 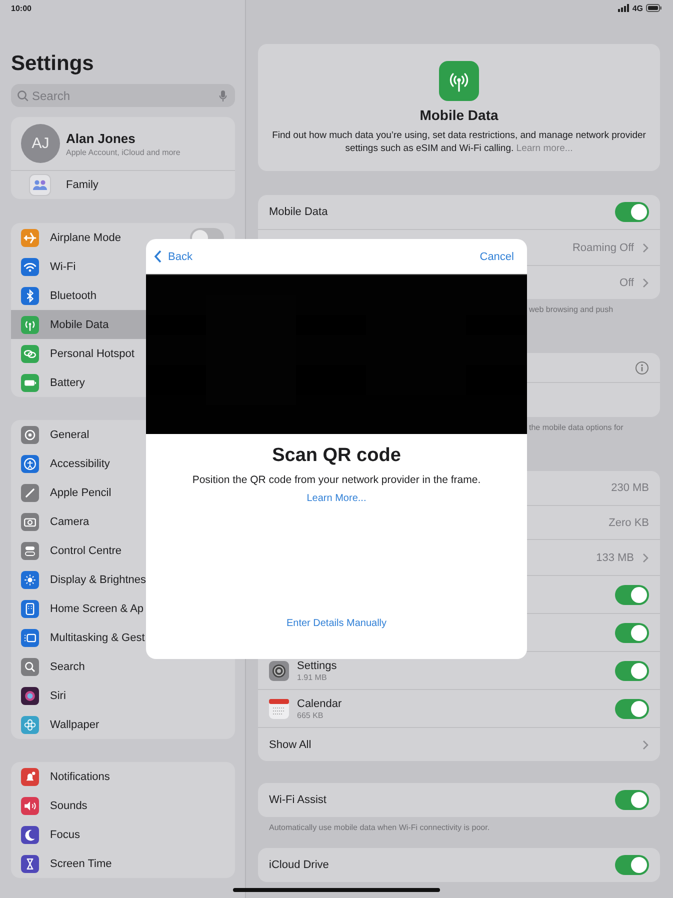 What do you see at coordinates (30, 551) in the screenshot?
I see `toggles-icon` at bounding box center [30, 551].